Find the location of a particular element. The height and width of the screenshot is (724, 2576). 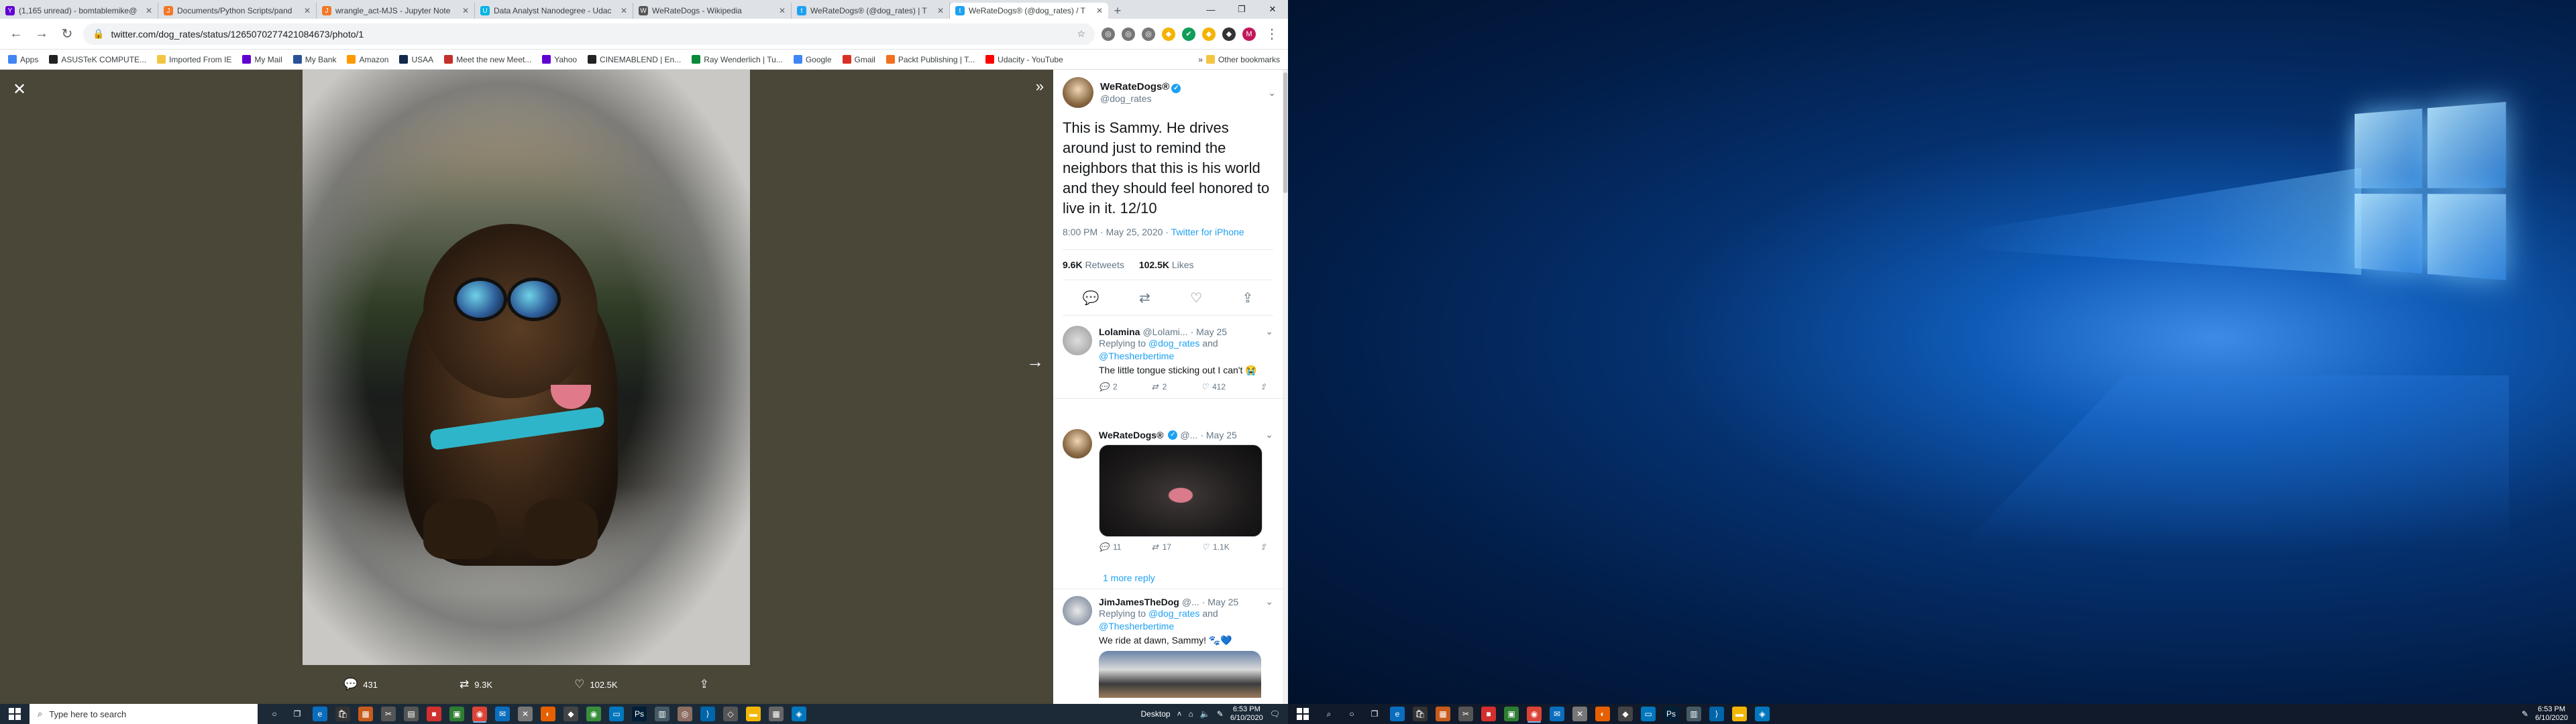

browser-tab: Y (1,165 unread) - bomtablemike@ ✕ is located at coordinates (79, 11).